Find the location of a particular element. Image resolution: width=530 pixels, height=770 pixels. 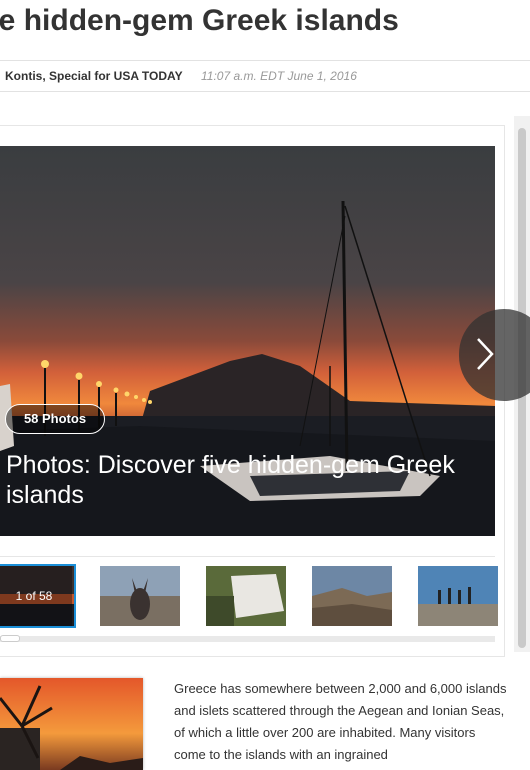

photo-count-badge: 58 Photos is located at coordinates (55, 419).